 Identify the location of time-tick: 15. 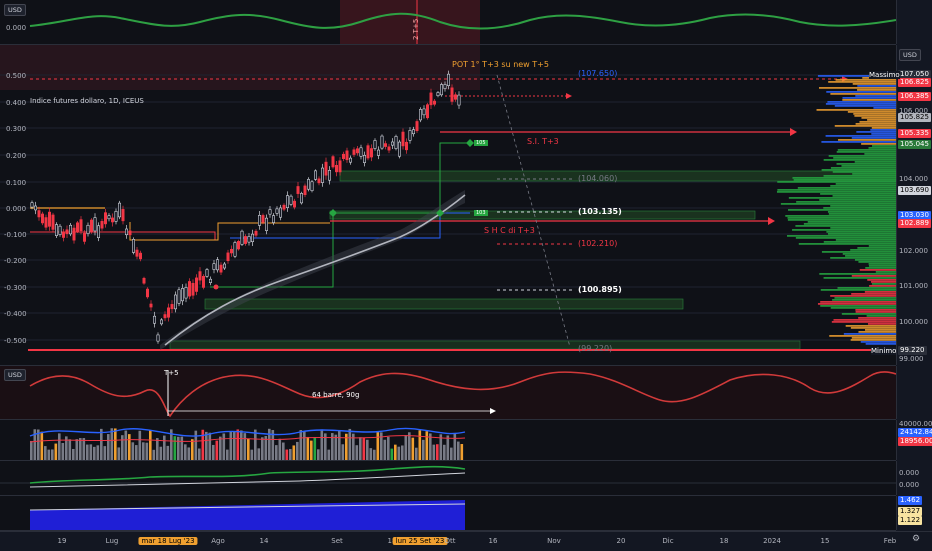
(825, 541).